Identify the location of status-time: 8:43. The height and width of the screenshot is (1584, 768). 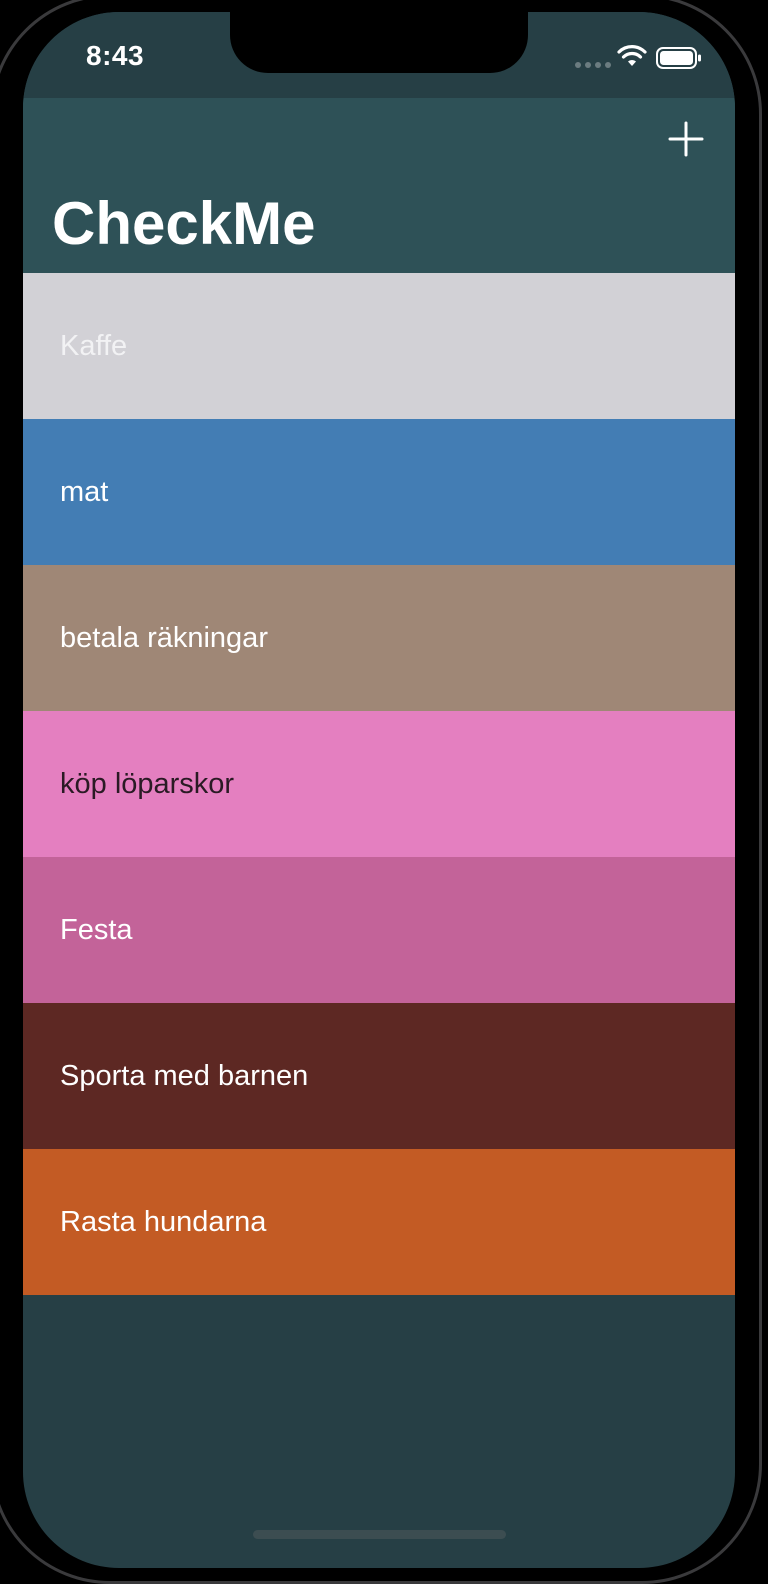
(115, 55).